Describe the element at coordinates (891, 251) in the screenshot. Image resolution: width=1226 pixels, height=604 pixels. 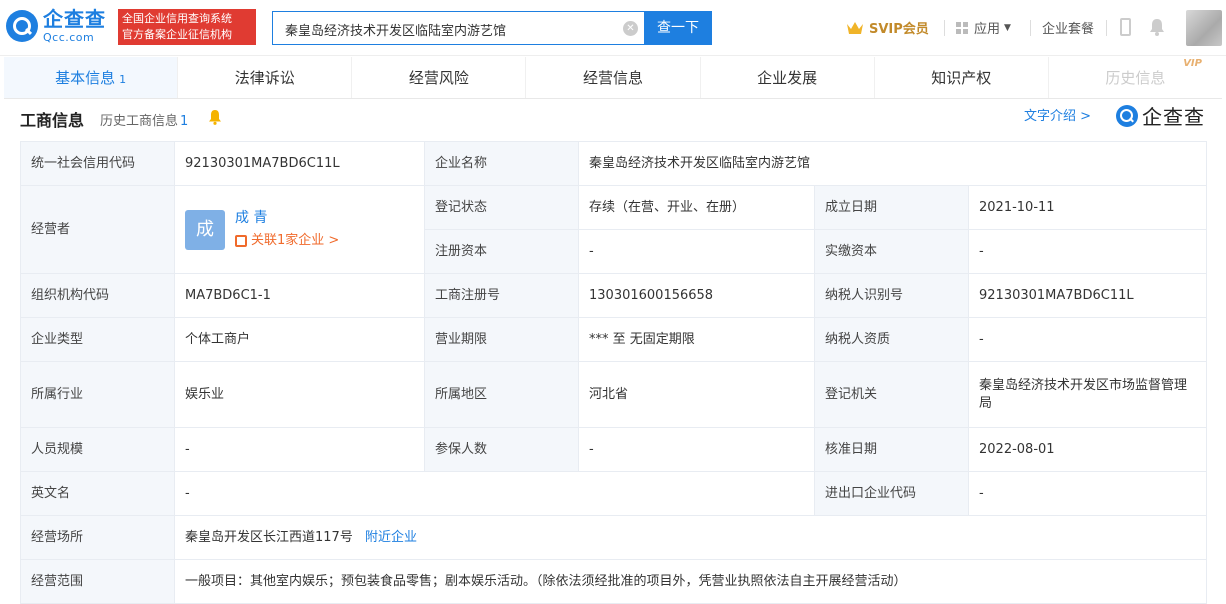
I see `paid-capital-label: 实缴资本` at that location.